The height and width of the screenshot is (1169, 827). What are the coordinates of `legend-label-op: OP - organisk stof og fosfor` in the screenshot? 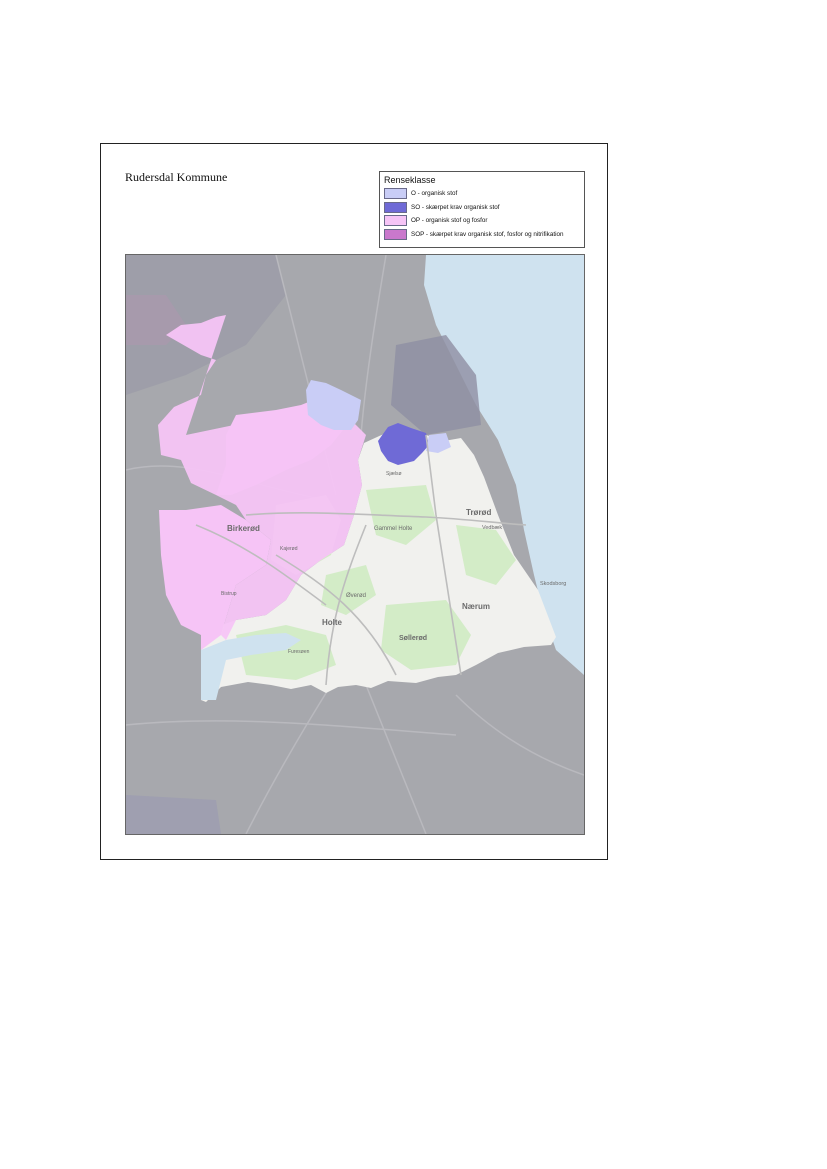 It's located at (449, 221).